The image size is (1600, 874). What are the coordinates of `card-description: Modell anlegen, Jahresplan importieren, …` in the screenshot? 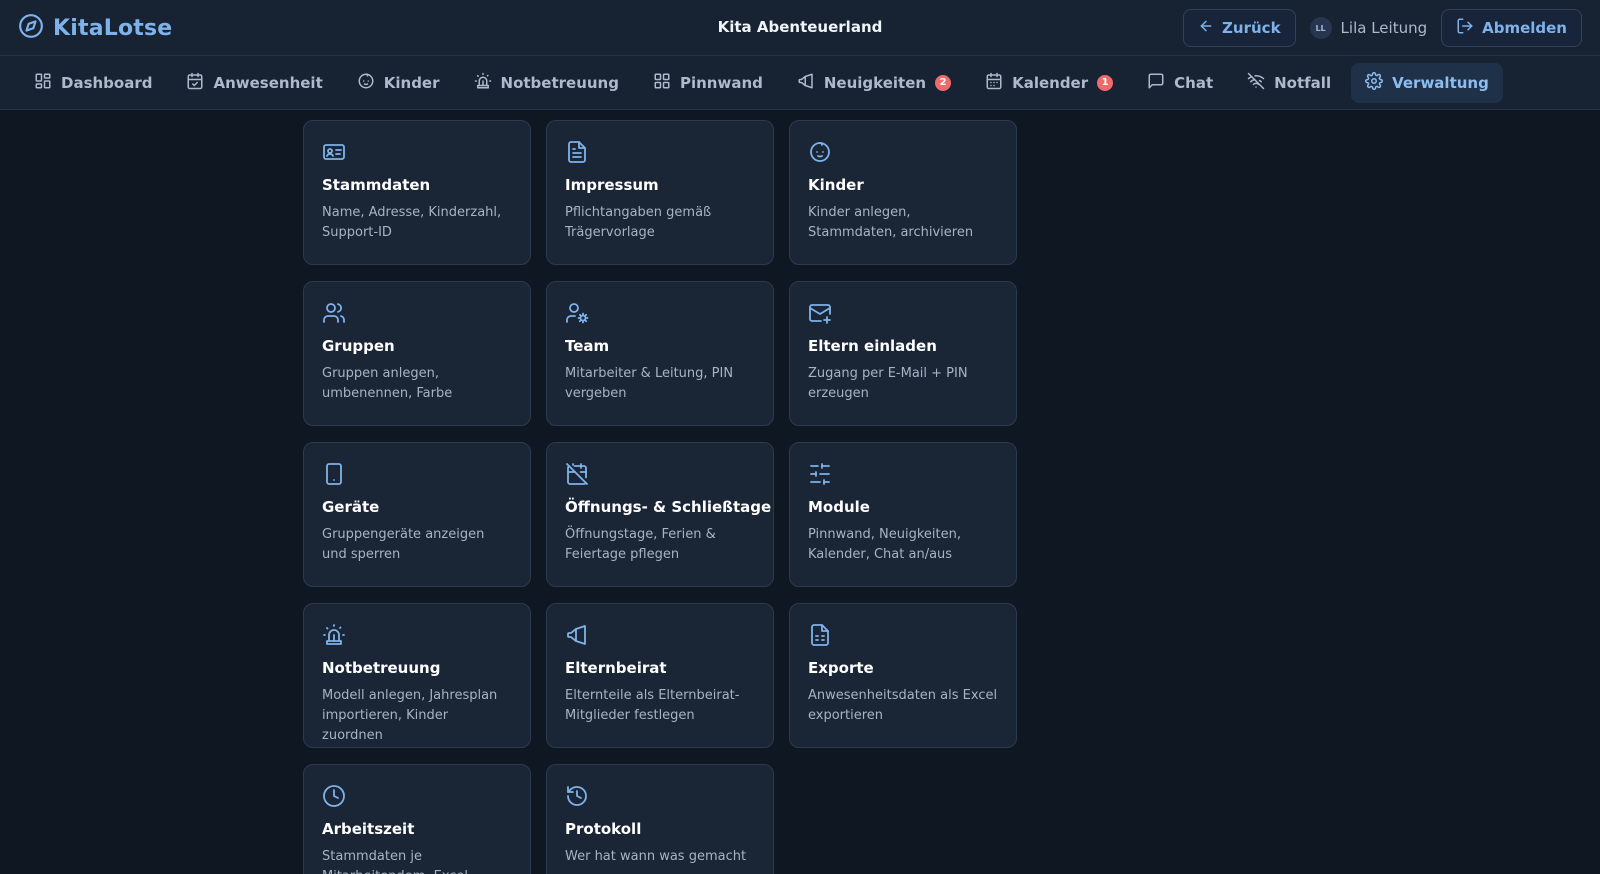 It's located at (410, 715).